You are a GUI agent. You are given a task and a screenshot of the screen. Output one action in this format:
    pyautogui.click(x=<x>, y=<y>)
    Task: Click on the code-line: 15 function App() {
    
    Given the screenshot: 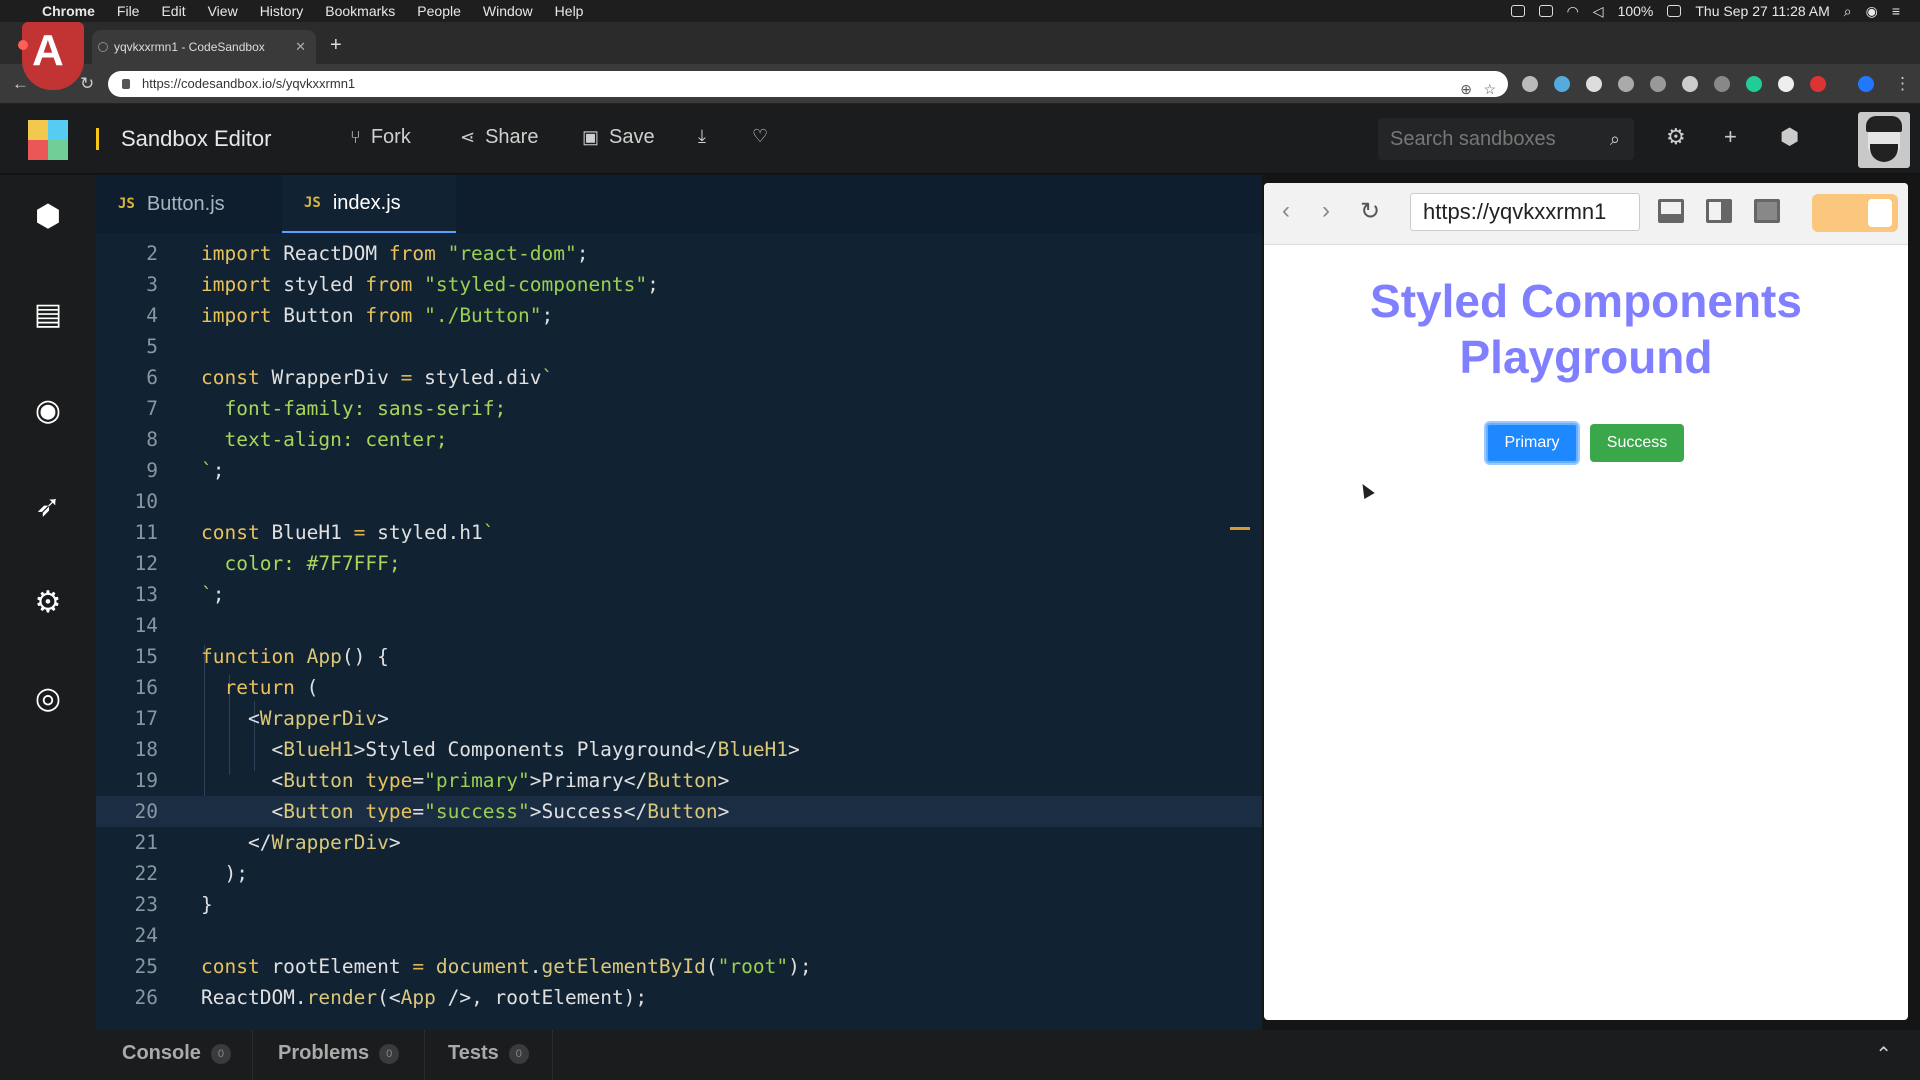 What is the action you would take?
    pyautogui.click(x=679, y=656)
    